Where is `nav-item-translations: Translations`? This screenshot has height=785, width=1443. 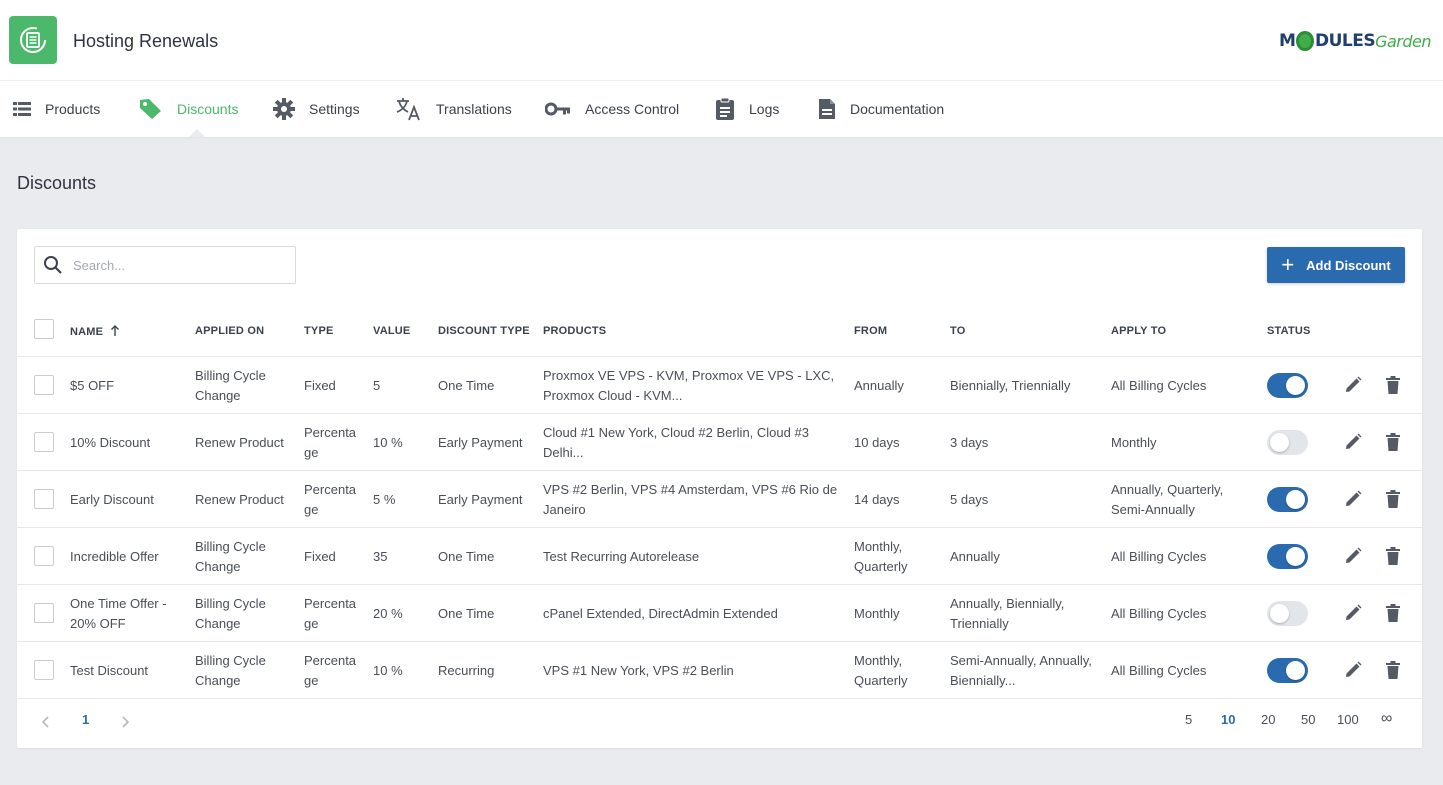 nav-item-translations: Translations is located at coordinates (454, 109).